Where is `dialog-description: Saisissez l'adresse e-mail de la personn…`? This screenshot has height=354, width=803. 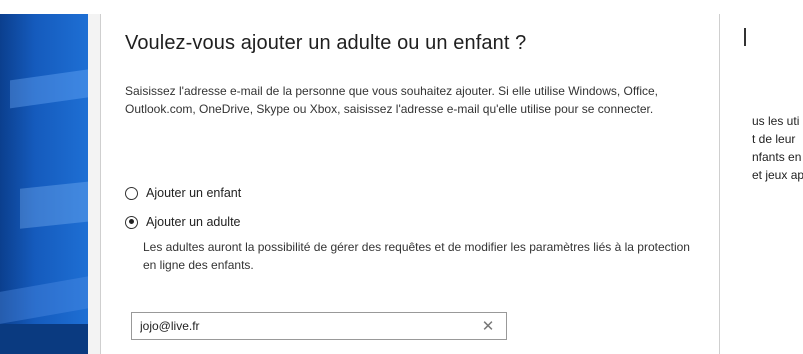
dialog-description: Saisissez l'adresse e-mail de la personn… is located at coordinates (392, 100).